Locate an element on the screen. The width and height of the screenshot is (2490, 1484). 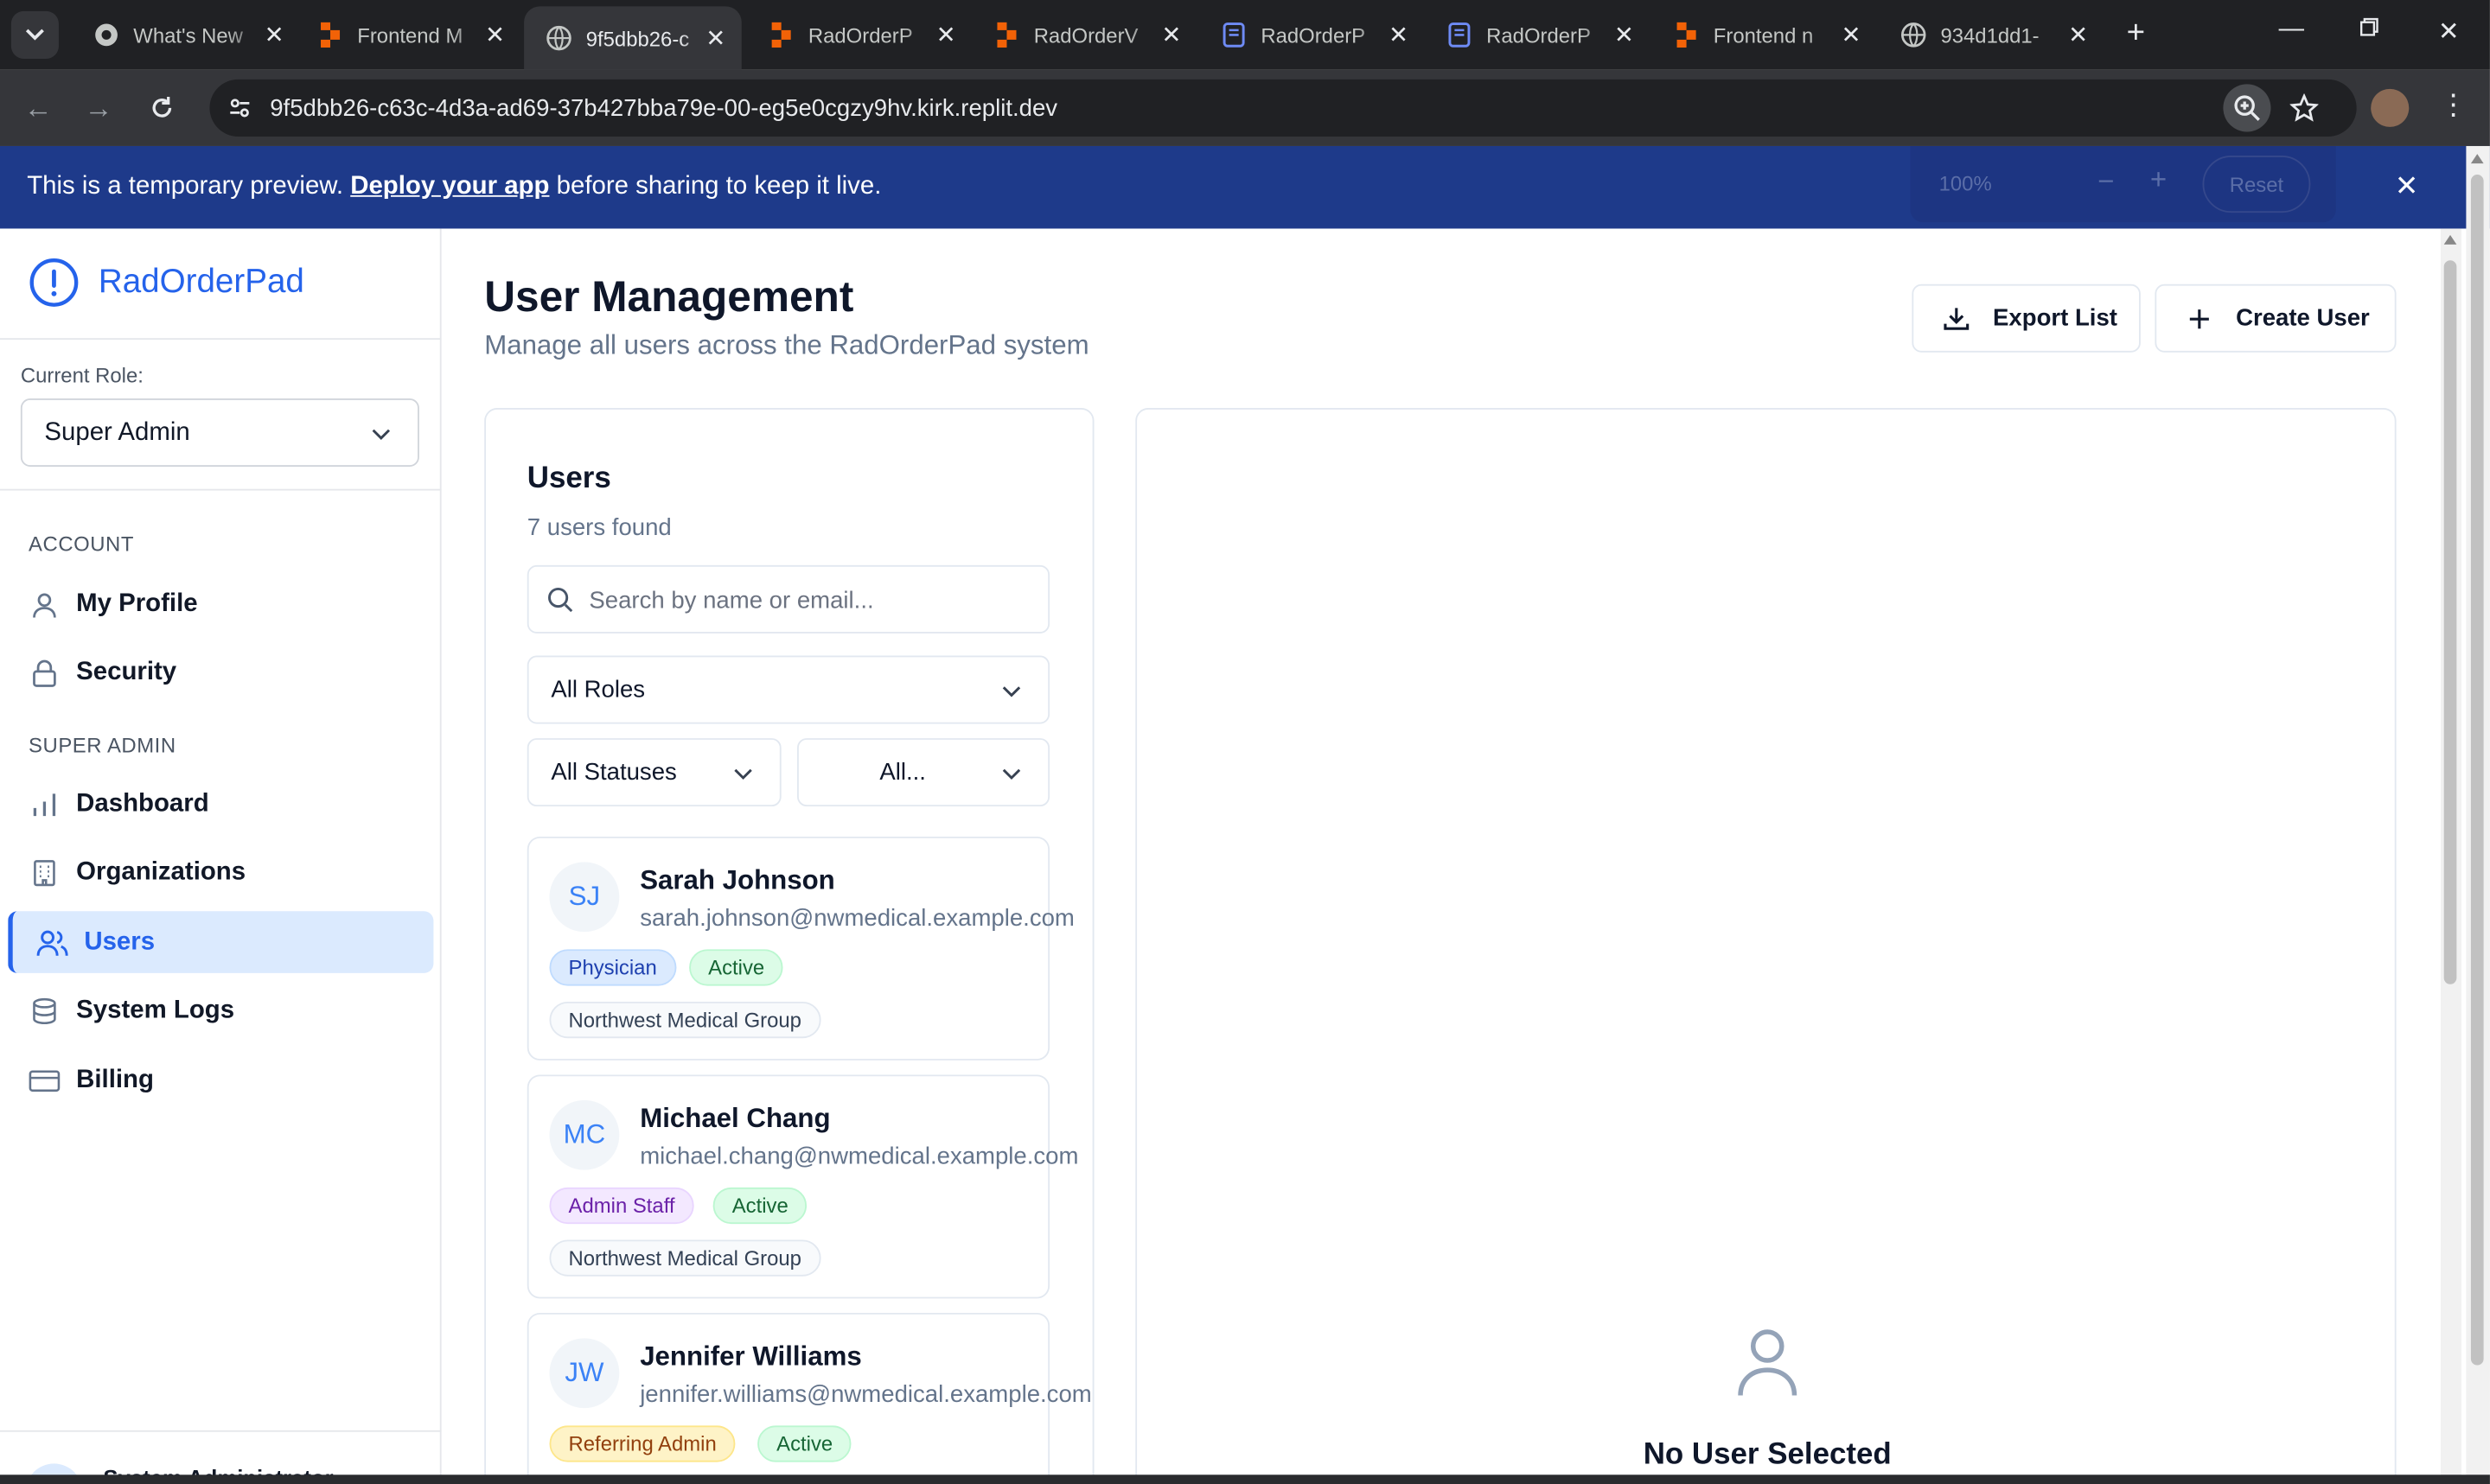
tab-title: RadOrderP is located at coordinates (1313, 35).